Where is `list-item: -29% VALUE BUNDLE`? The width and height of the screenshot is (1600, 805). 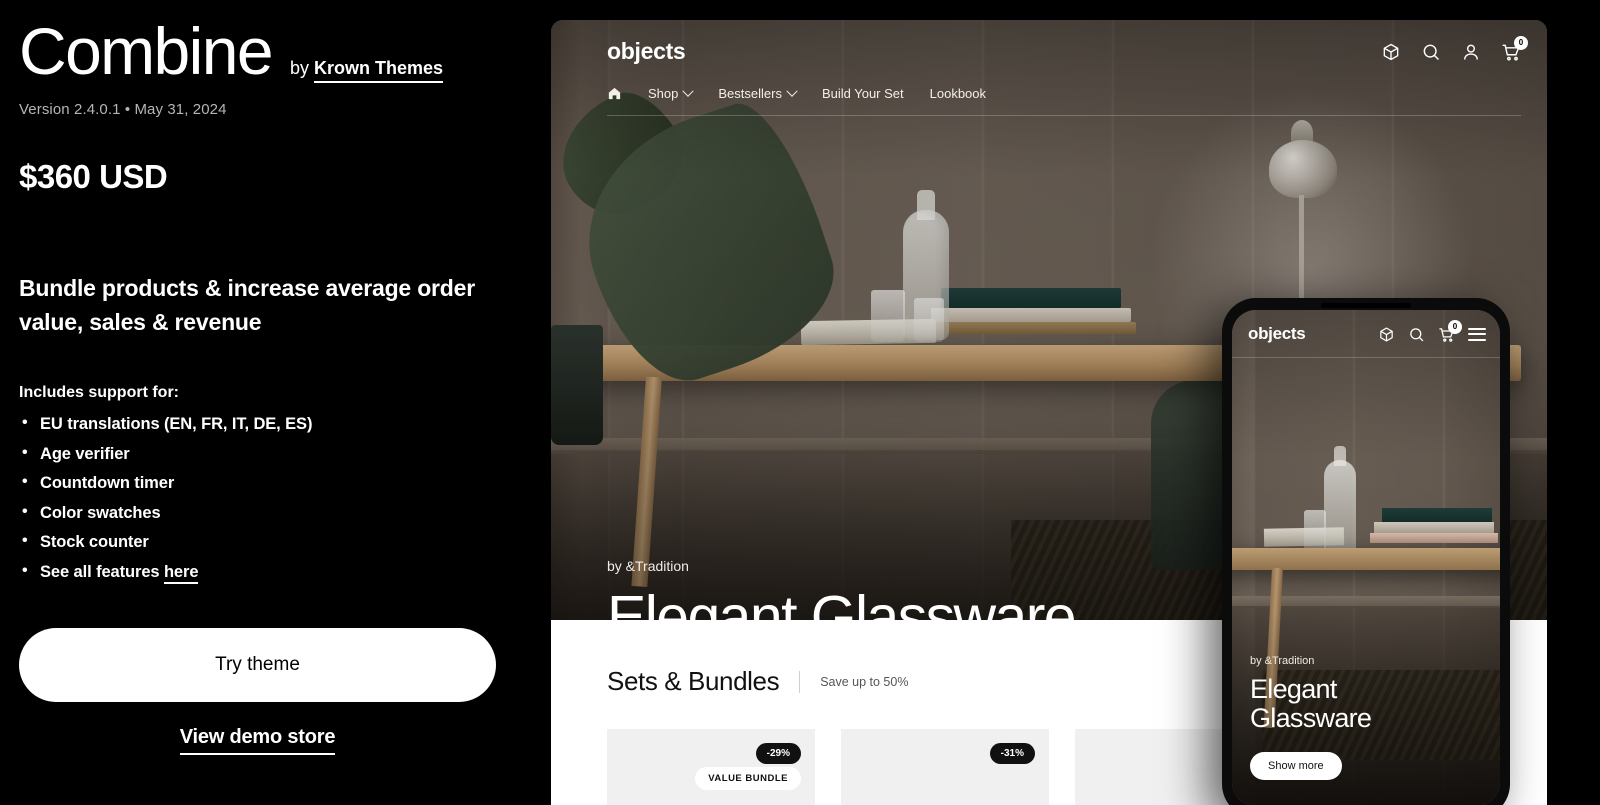
list-item: -29% VALUE BUNDLE is located at coordinates (711, 767).